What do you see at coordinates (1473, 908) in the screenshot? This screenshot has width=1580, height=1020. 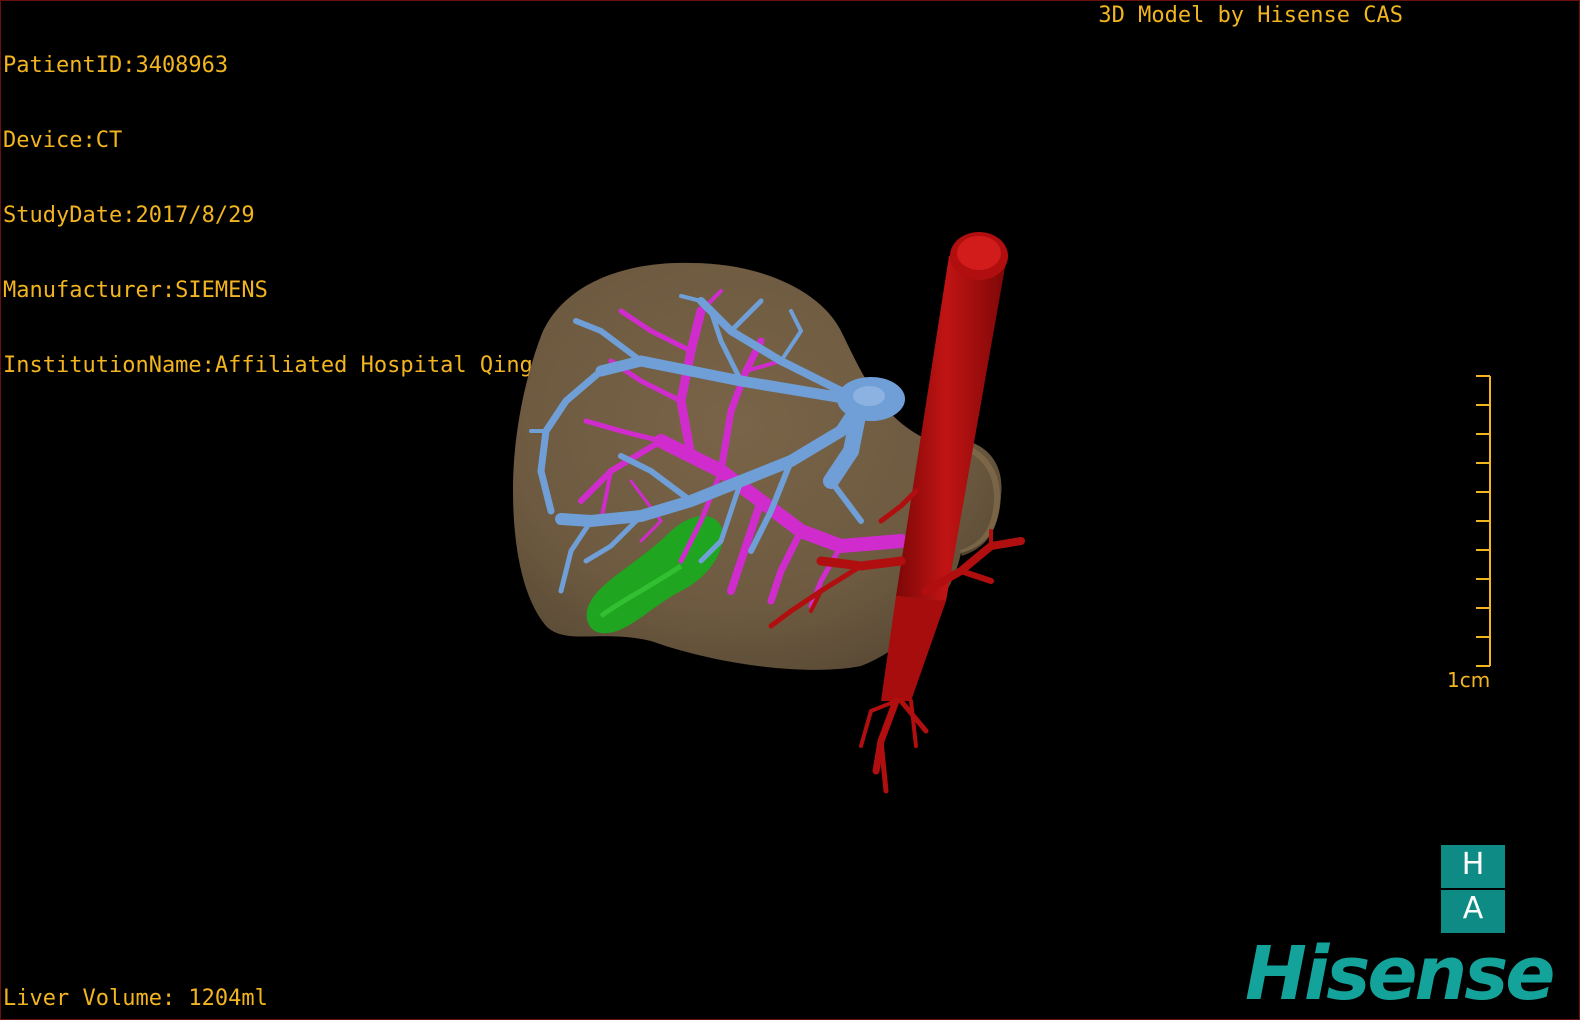 I see `orientation-anterior-label: A` at bounding box center [1473, 908].